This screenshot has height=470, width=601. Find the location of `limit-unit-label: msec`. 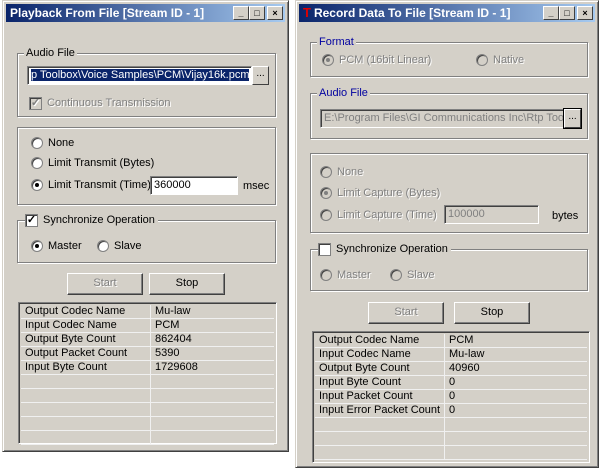

limit-unit-label: msec is located at coordinates (256, 186).